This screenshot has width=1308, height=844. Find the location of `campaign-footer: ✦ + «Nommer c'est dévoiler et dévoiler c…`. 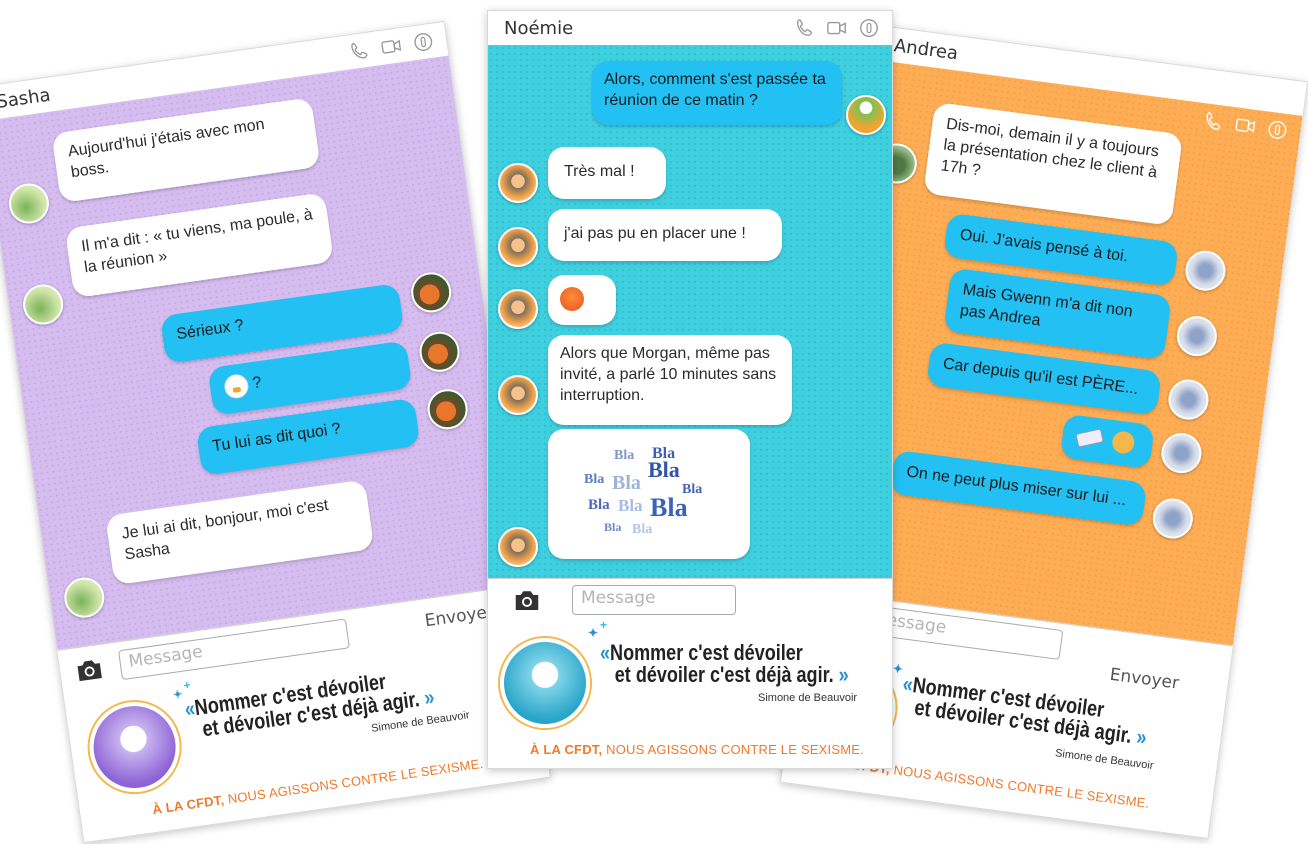

campaign-footer: ✦ + «Nommer c'est dévoiler et dévoiler c… is located at coordinates (690, 693).